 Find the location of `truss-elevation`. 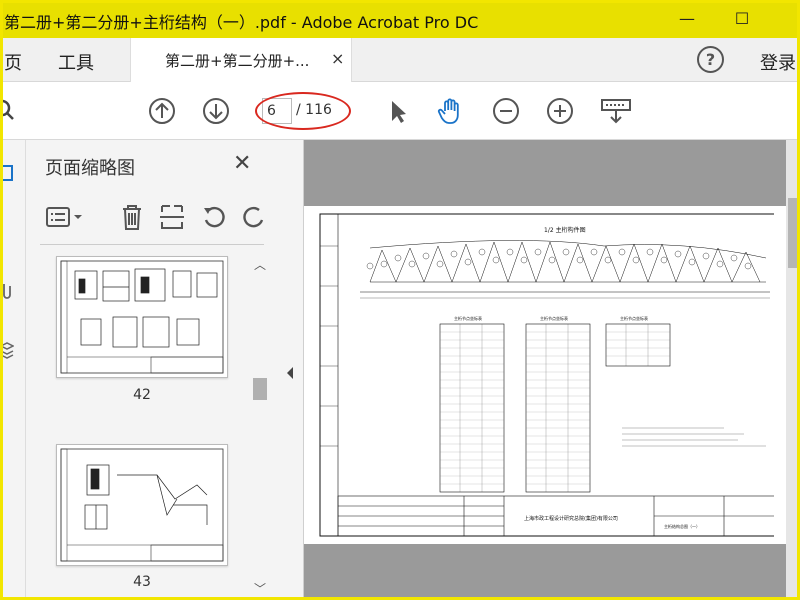

truss-elevation is located at coordinates (568, 261).